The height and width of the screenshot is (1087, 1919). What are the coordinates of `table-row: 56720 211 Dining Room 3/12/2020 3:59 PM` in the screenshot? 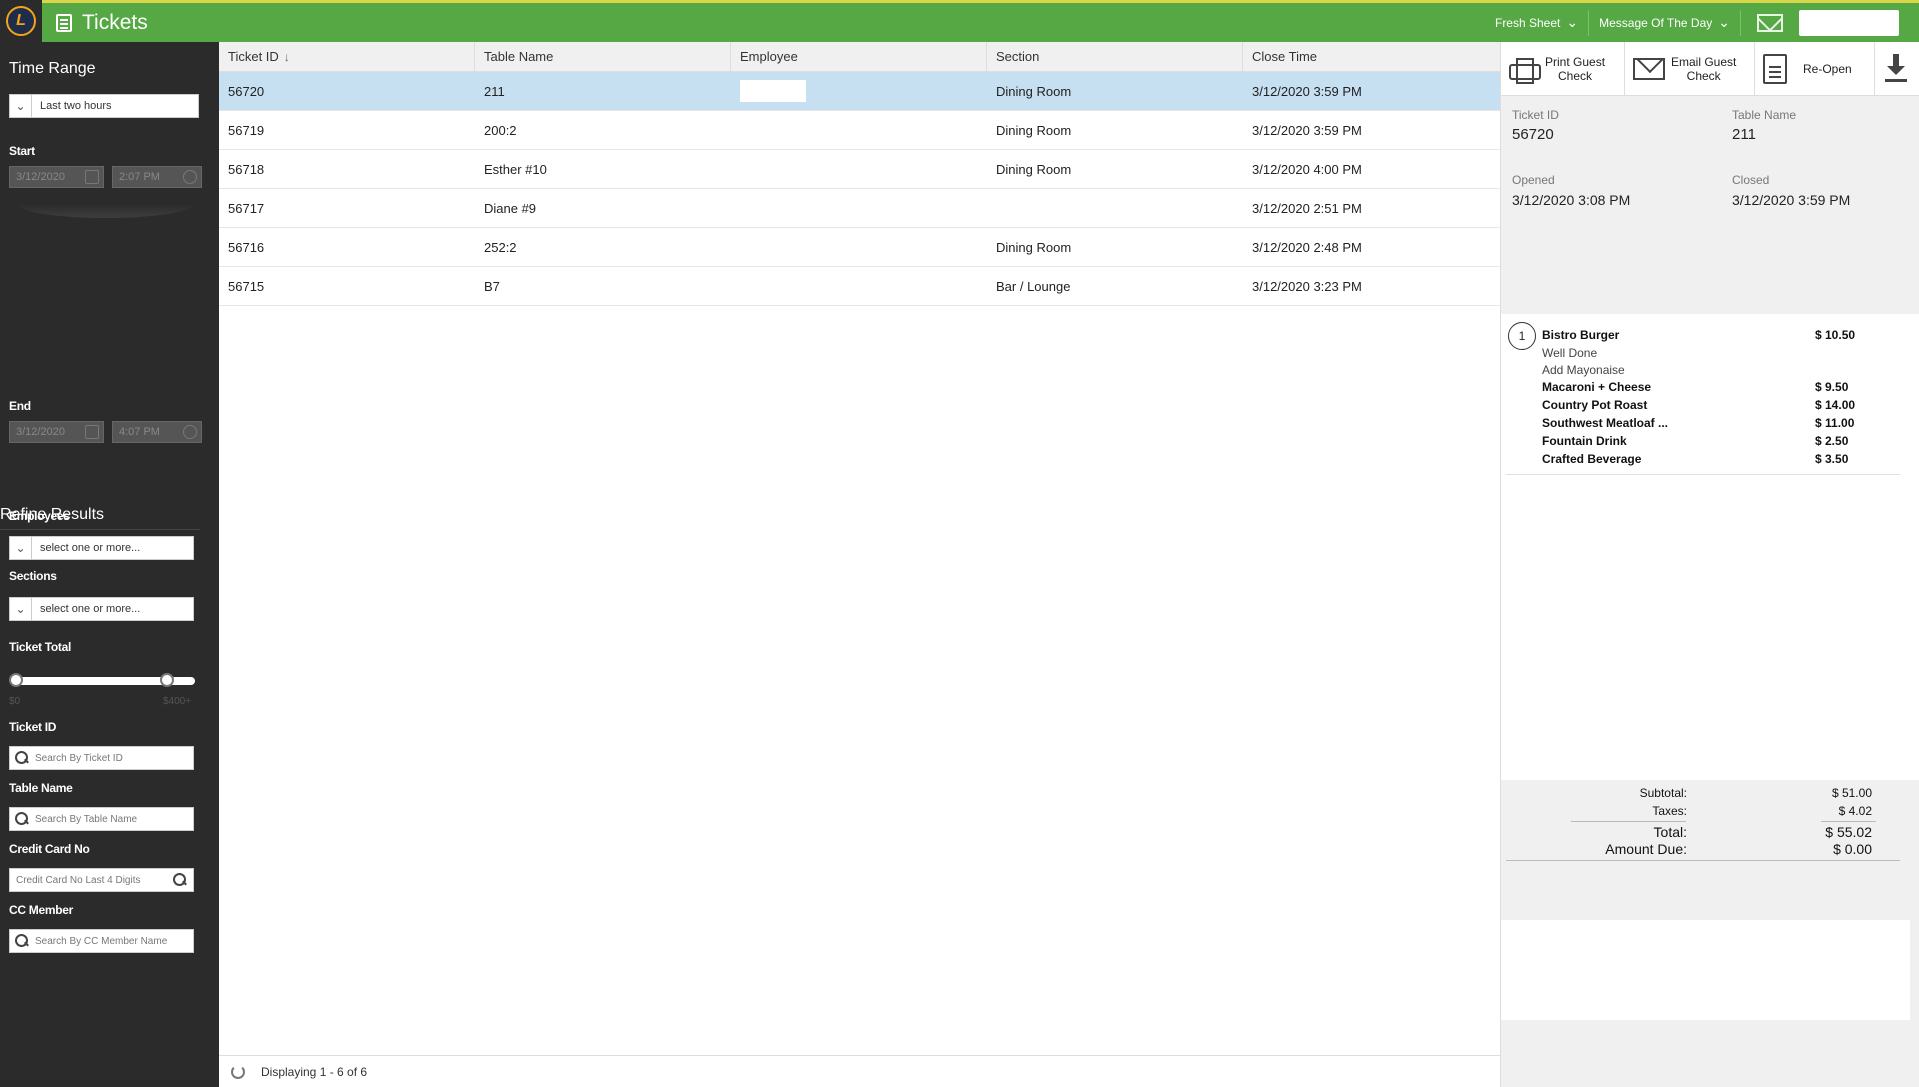 It's located at (859, 91).